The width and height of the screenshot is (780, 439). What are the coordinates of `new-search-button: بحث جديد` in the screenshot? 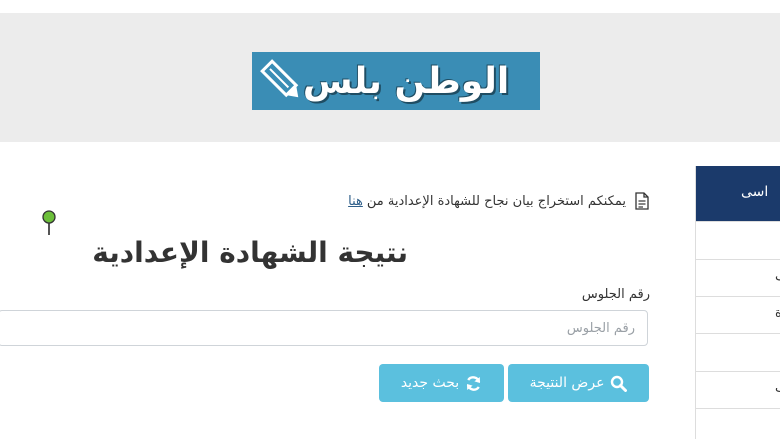 It's located at (441, 383).